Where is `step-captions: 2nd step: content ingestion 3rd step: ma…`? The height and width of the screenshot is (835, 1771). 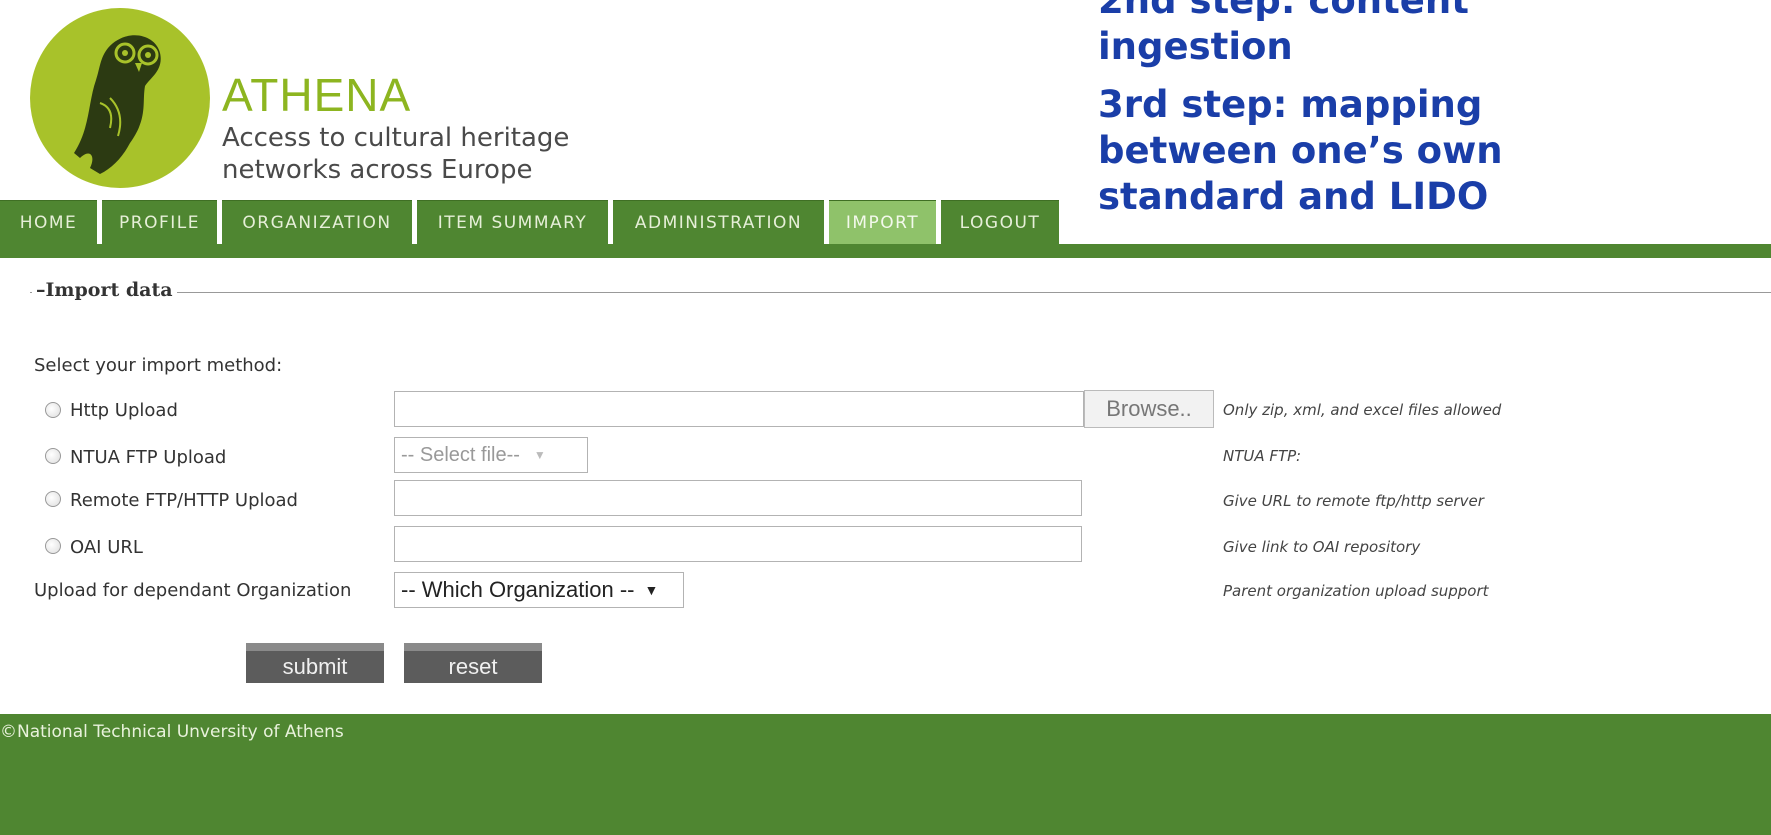 step-captions: 2nd step: content ingestion 3rd step: ma… is located at coordinates (1358, 116).